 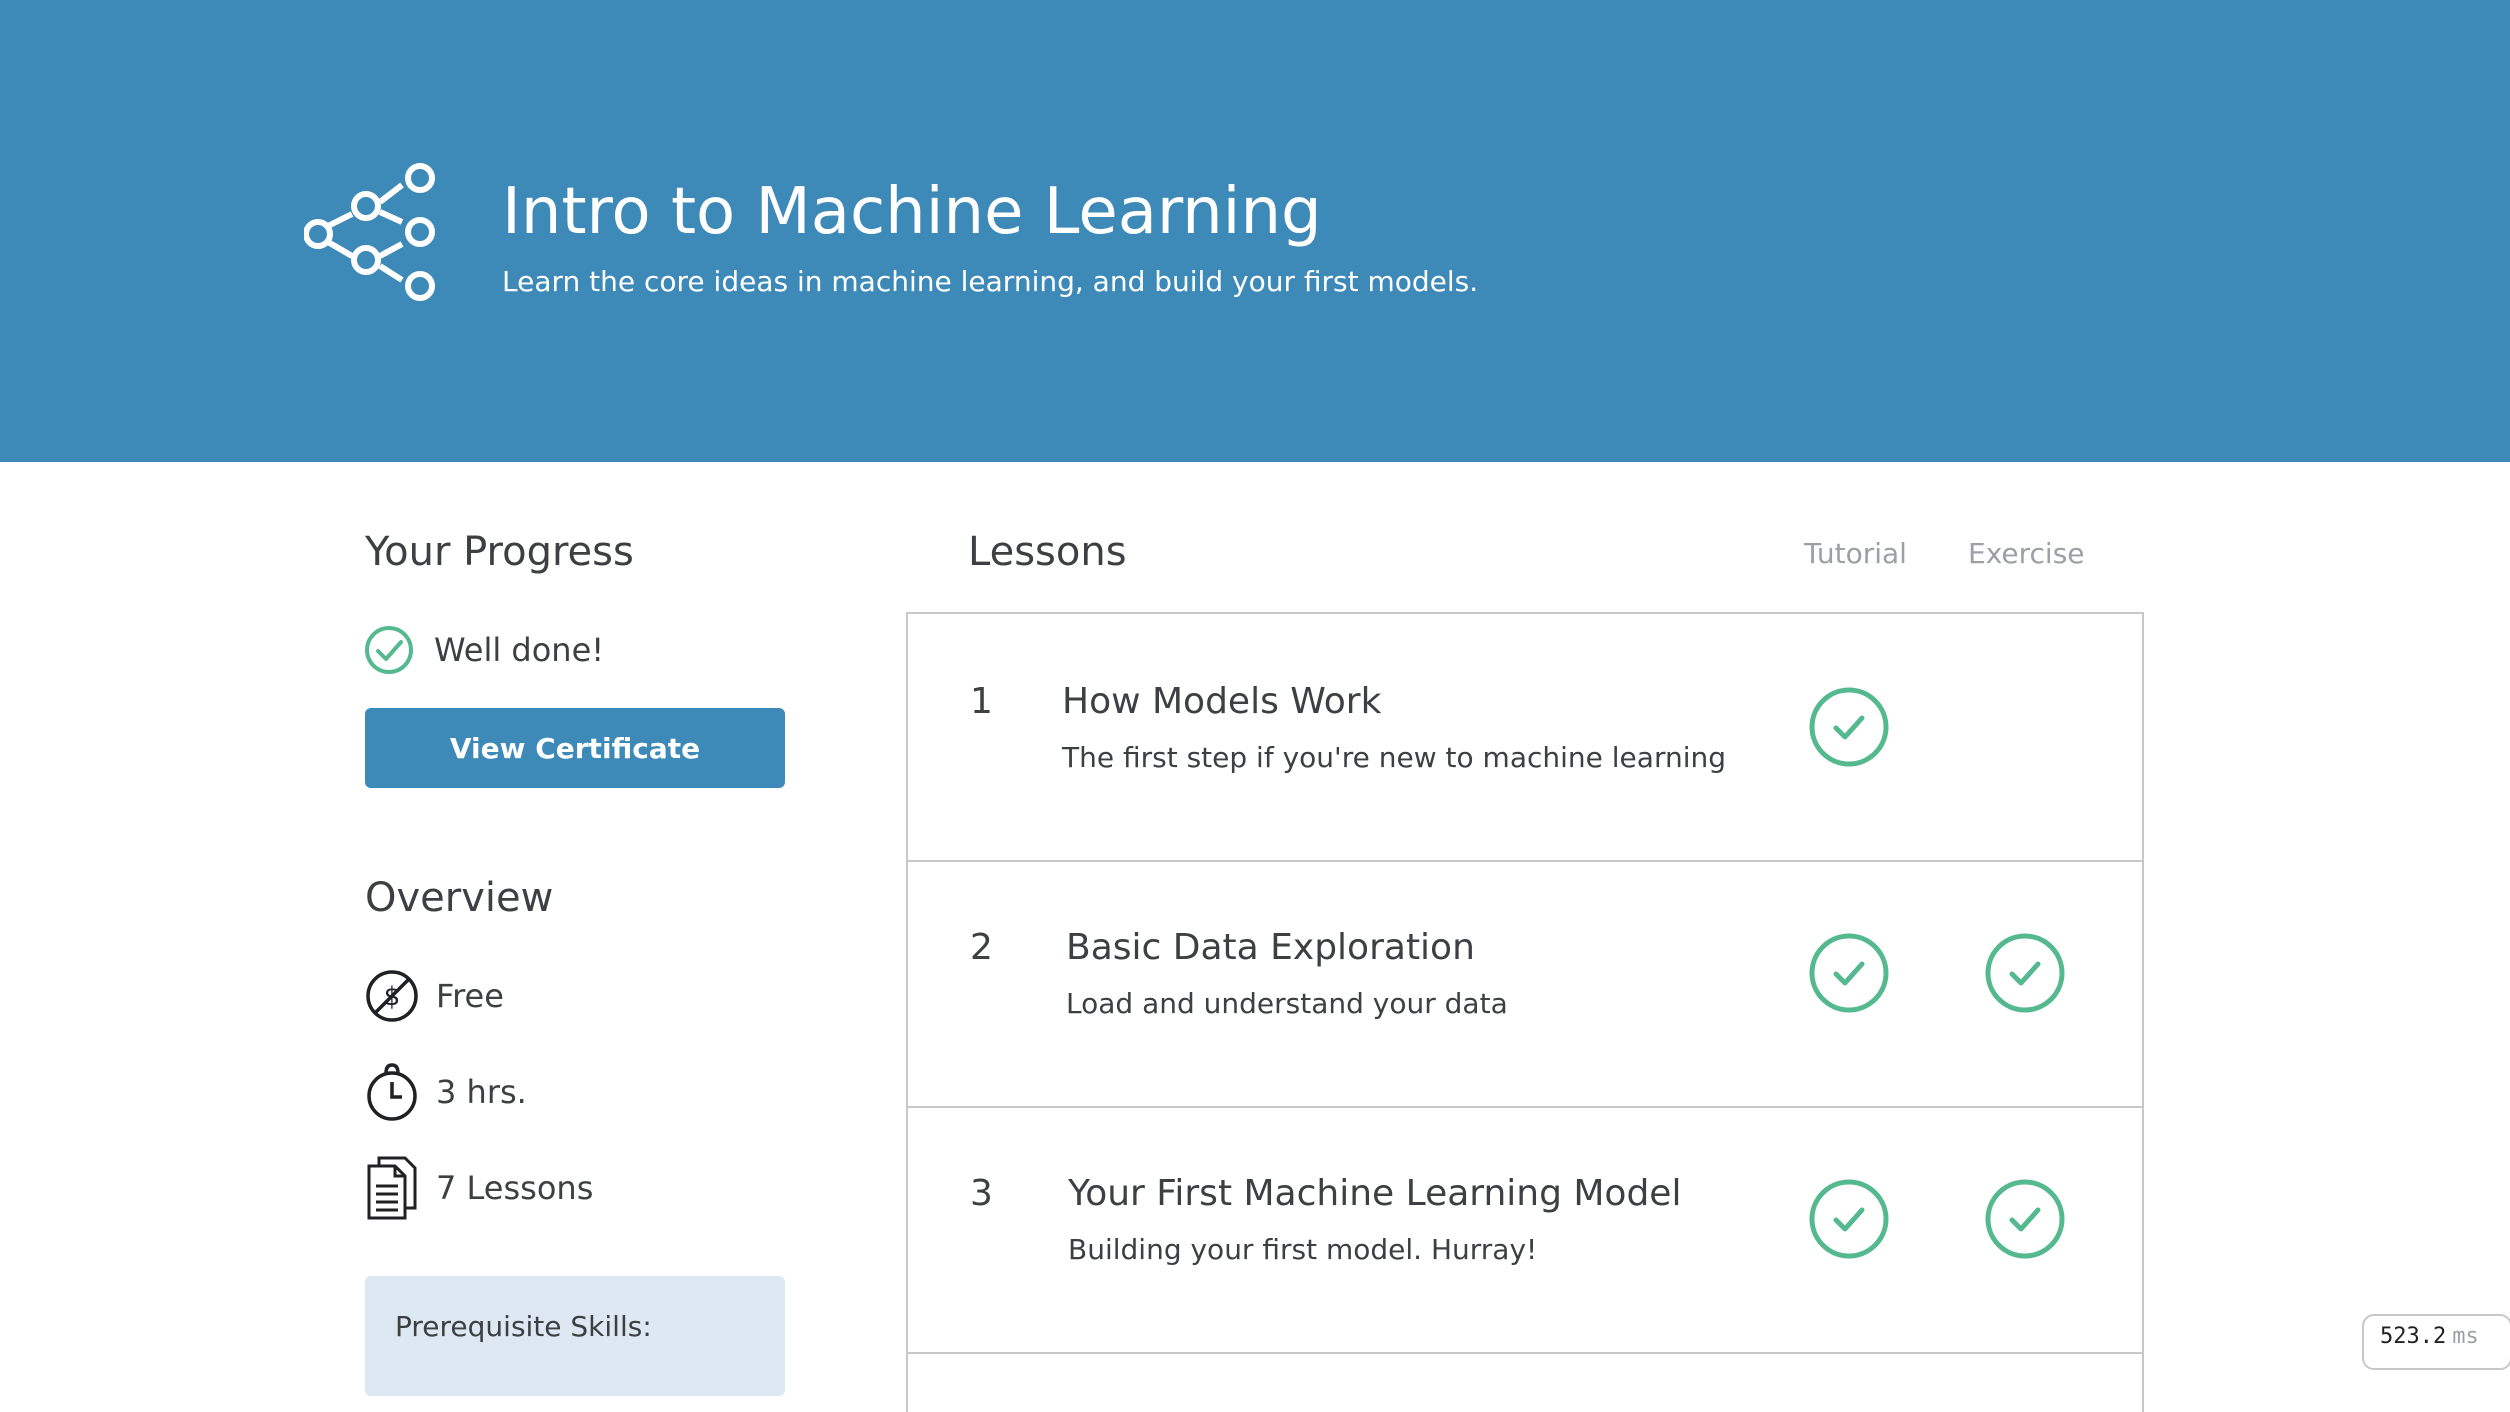 What do you see at coordinates (1270, 948) in the screenshot?
I see `lesson-title: Basic Data Exploration` at bounding box center [1270, 948].